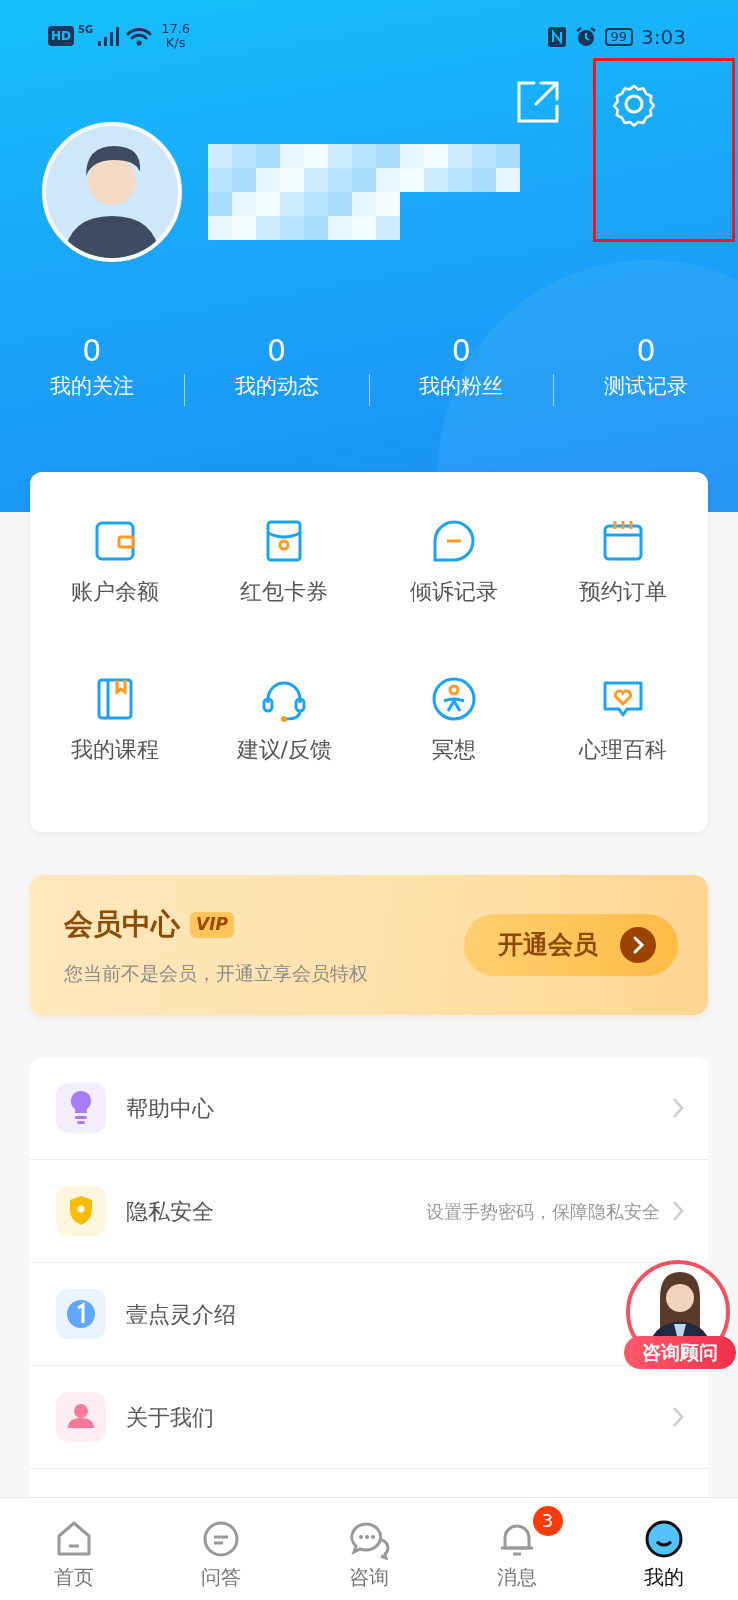 Image resolution: width=738 pixels, height=1600 pixels. Describe the element at coordinates (516, 1549) in the screenshot. I see `tab-item: 消息 3` at that location.